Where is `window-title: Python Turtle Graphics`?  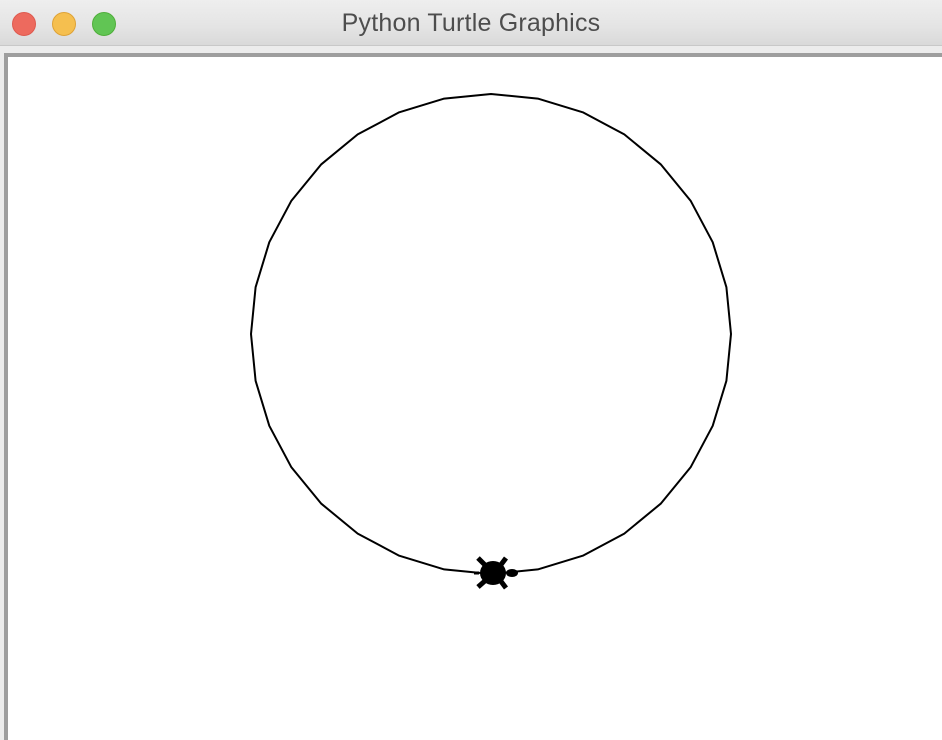 window-title: Python Turtle Graphics is located at coordinates (471, 23).